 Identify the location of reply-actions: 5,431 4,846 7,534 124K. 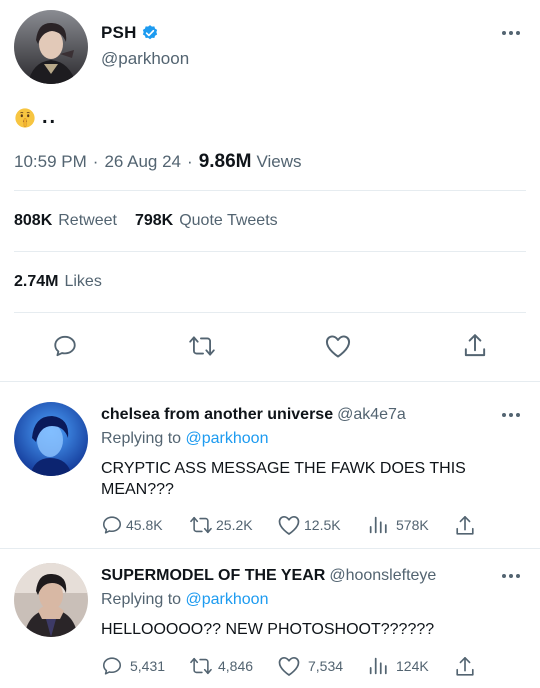
(313, 667).